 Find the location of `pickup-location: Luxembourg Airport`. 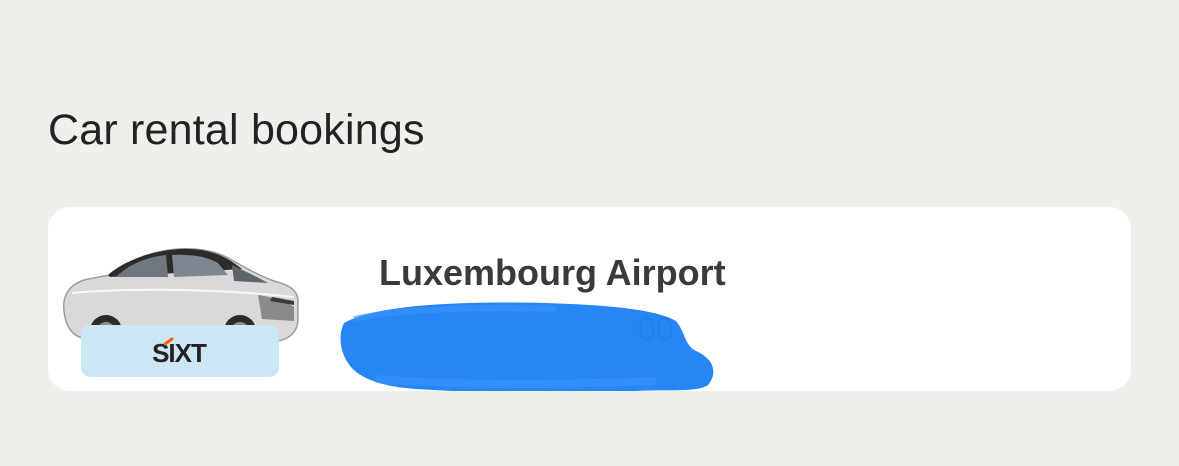

pickup-location: Luxembourg Airport is located at coordinates (552, 272).